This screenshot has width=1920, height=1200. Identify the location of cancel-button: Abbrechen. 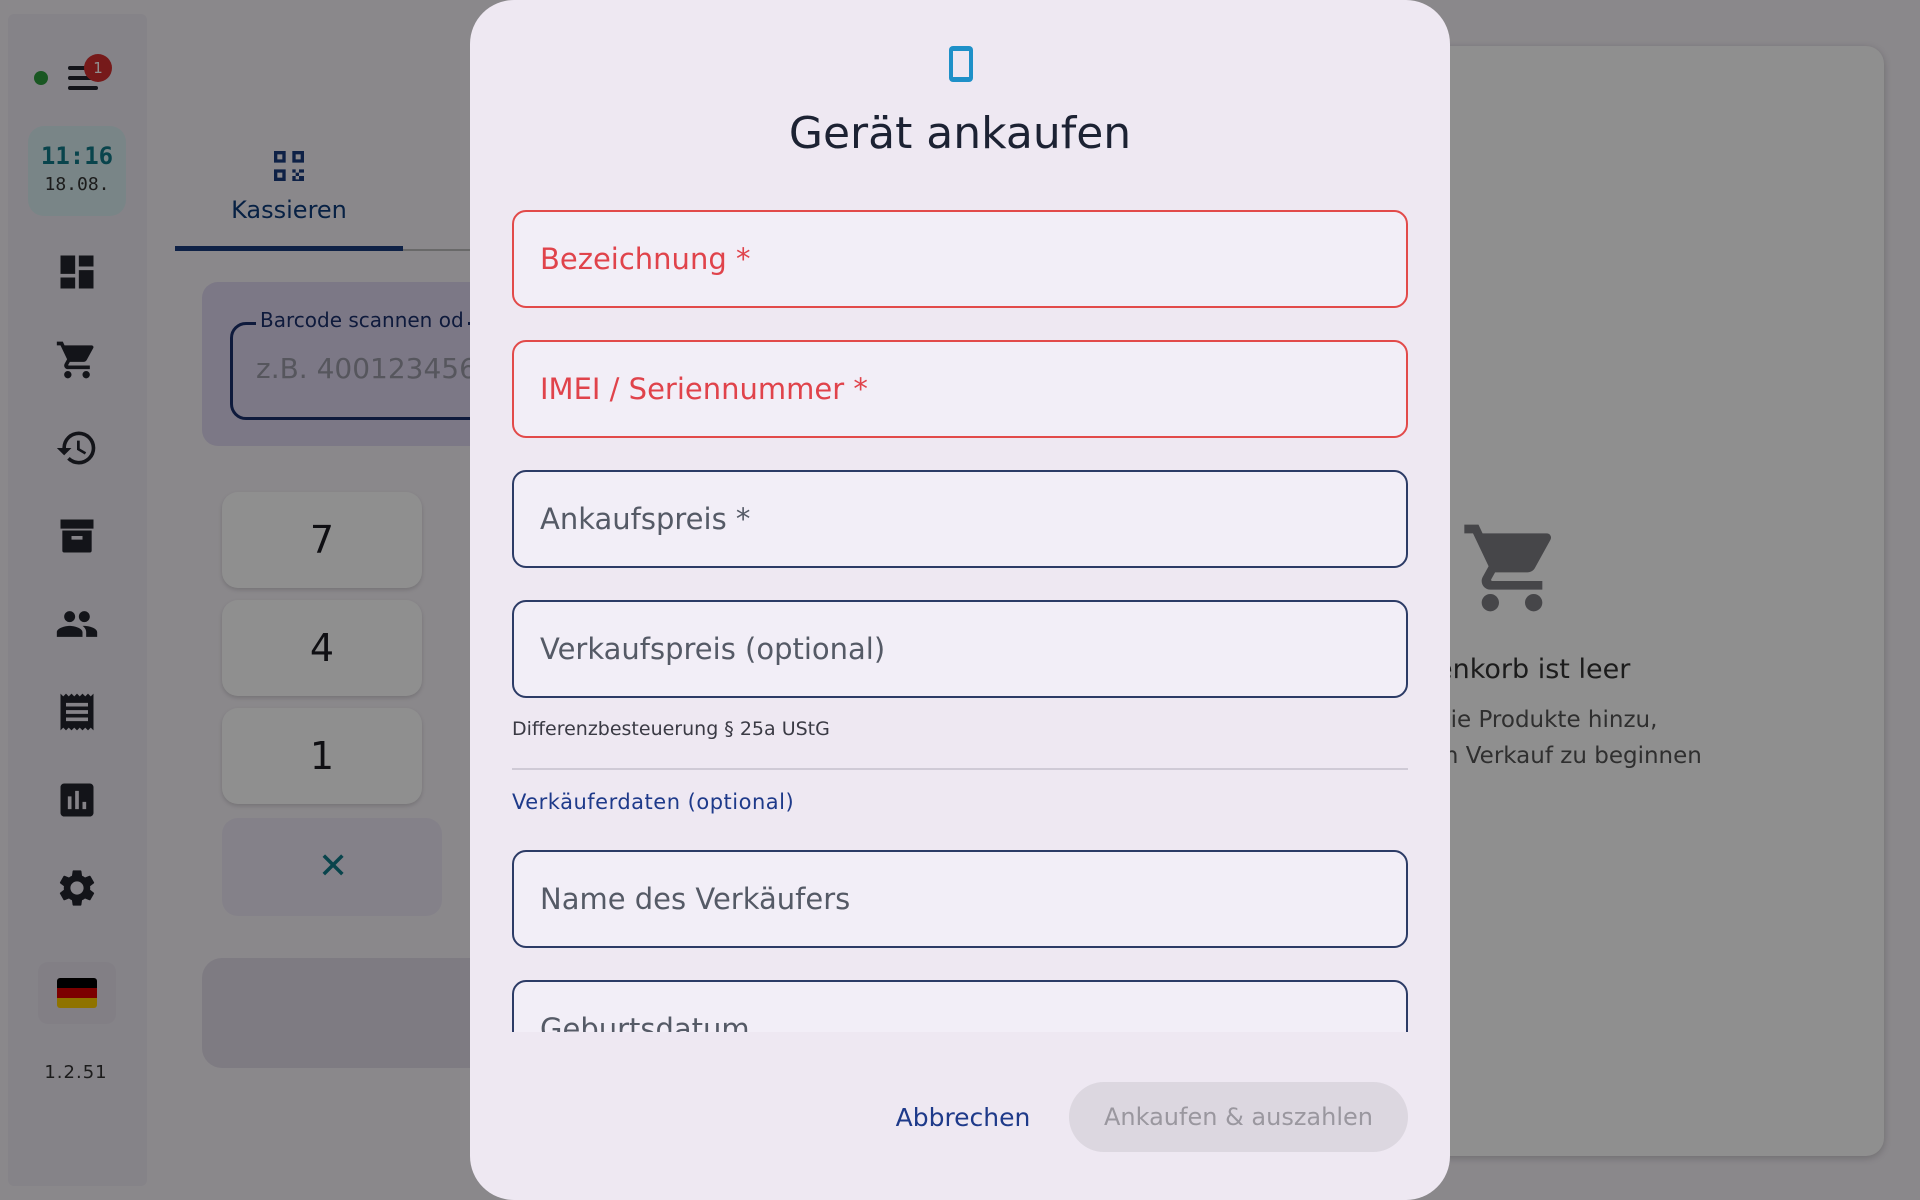
(963, 1117).